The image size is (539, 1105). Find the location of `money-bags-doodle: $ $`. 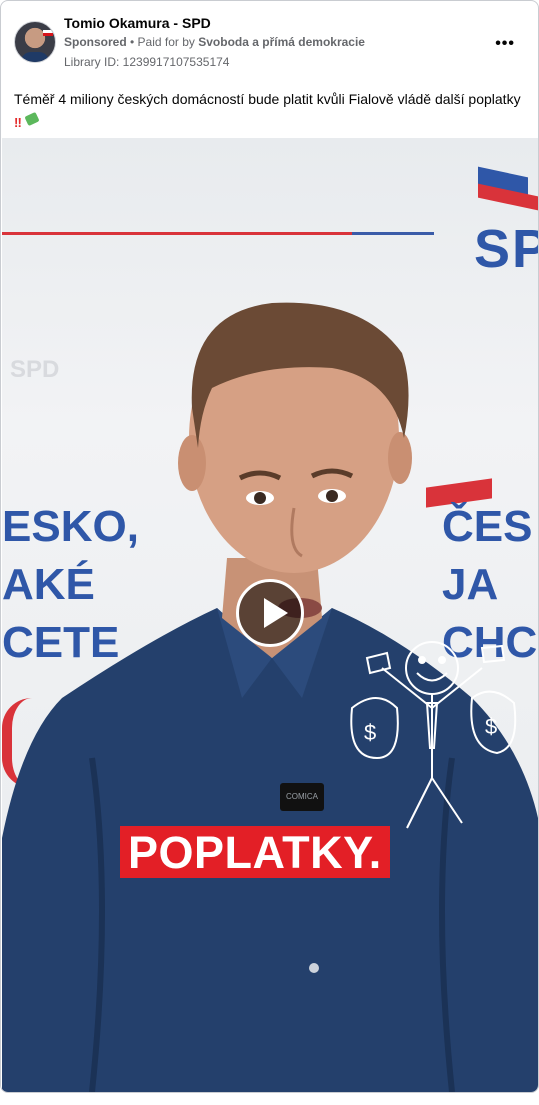

money-bags-doodle: $ $ is located at coordinates (433, 735).